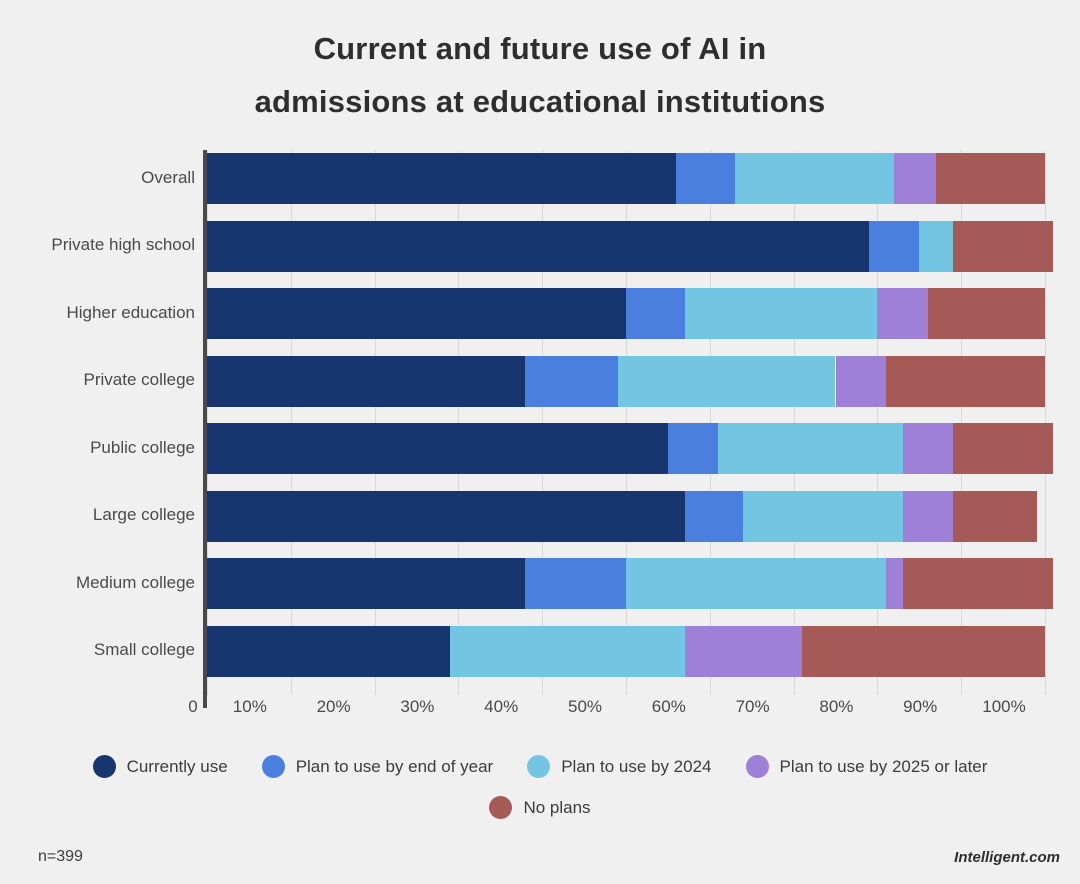  I want to click on title-line-2: admissions at educational institutions, so click(540, 102).